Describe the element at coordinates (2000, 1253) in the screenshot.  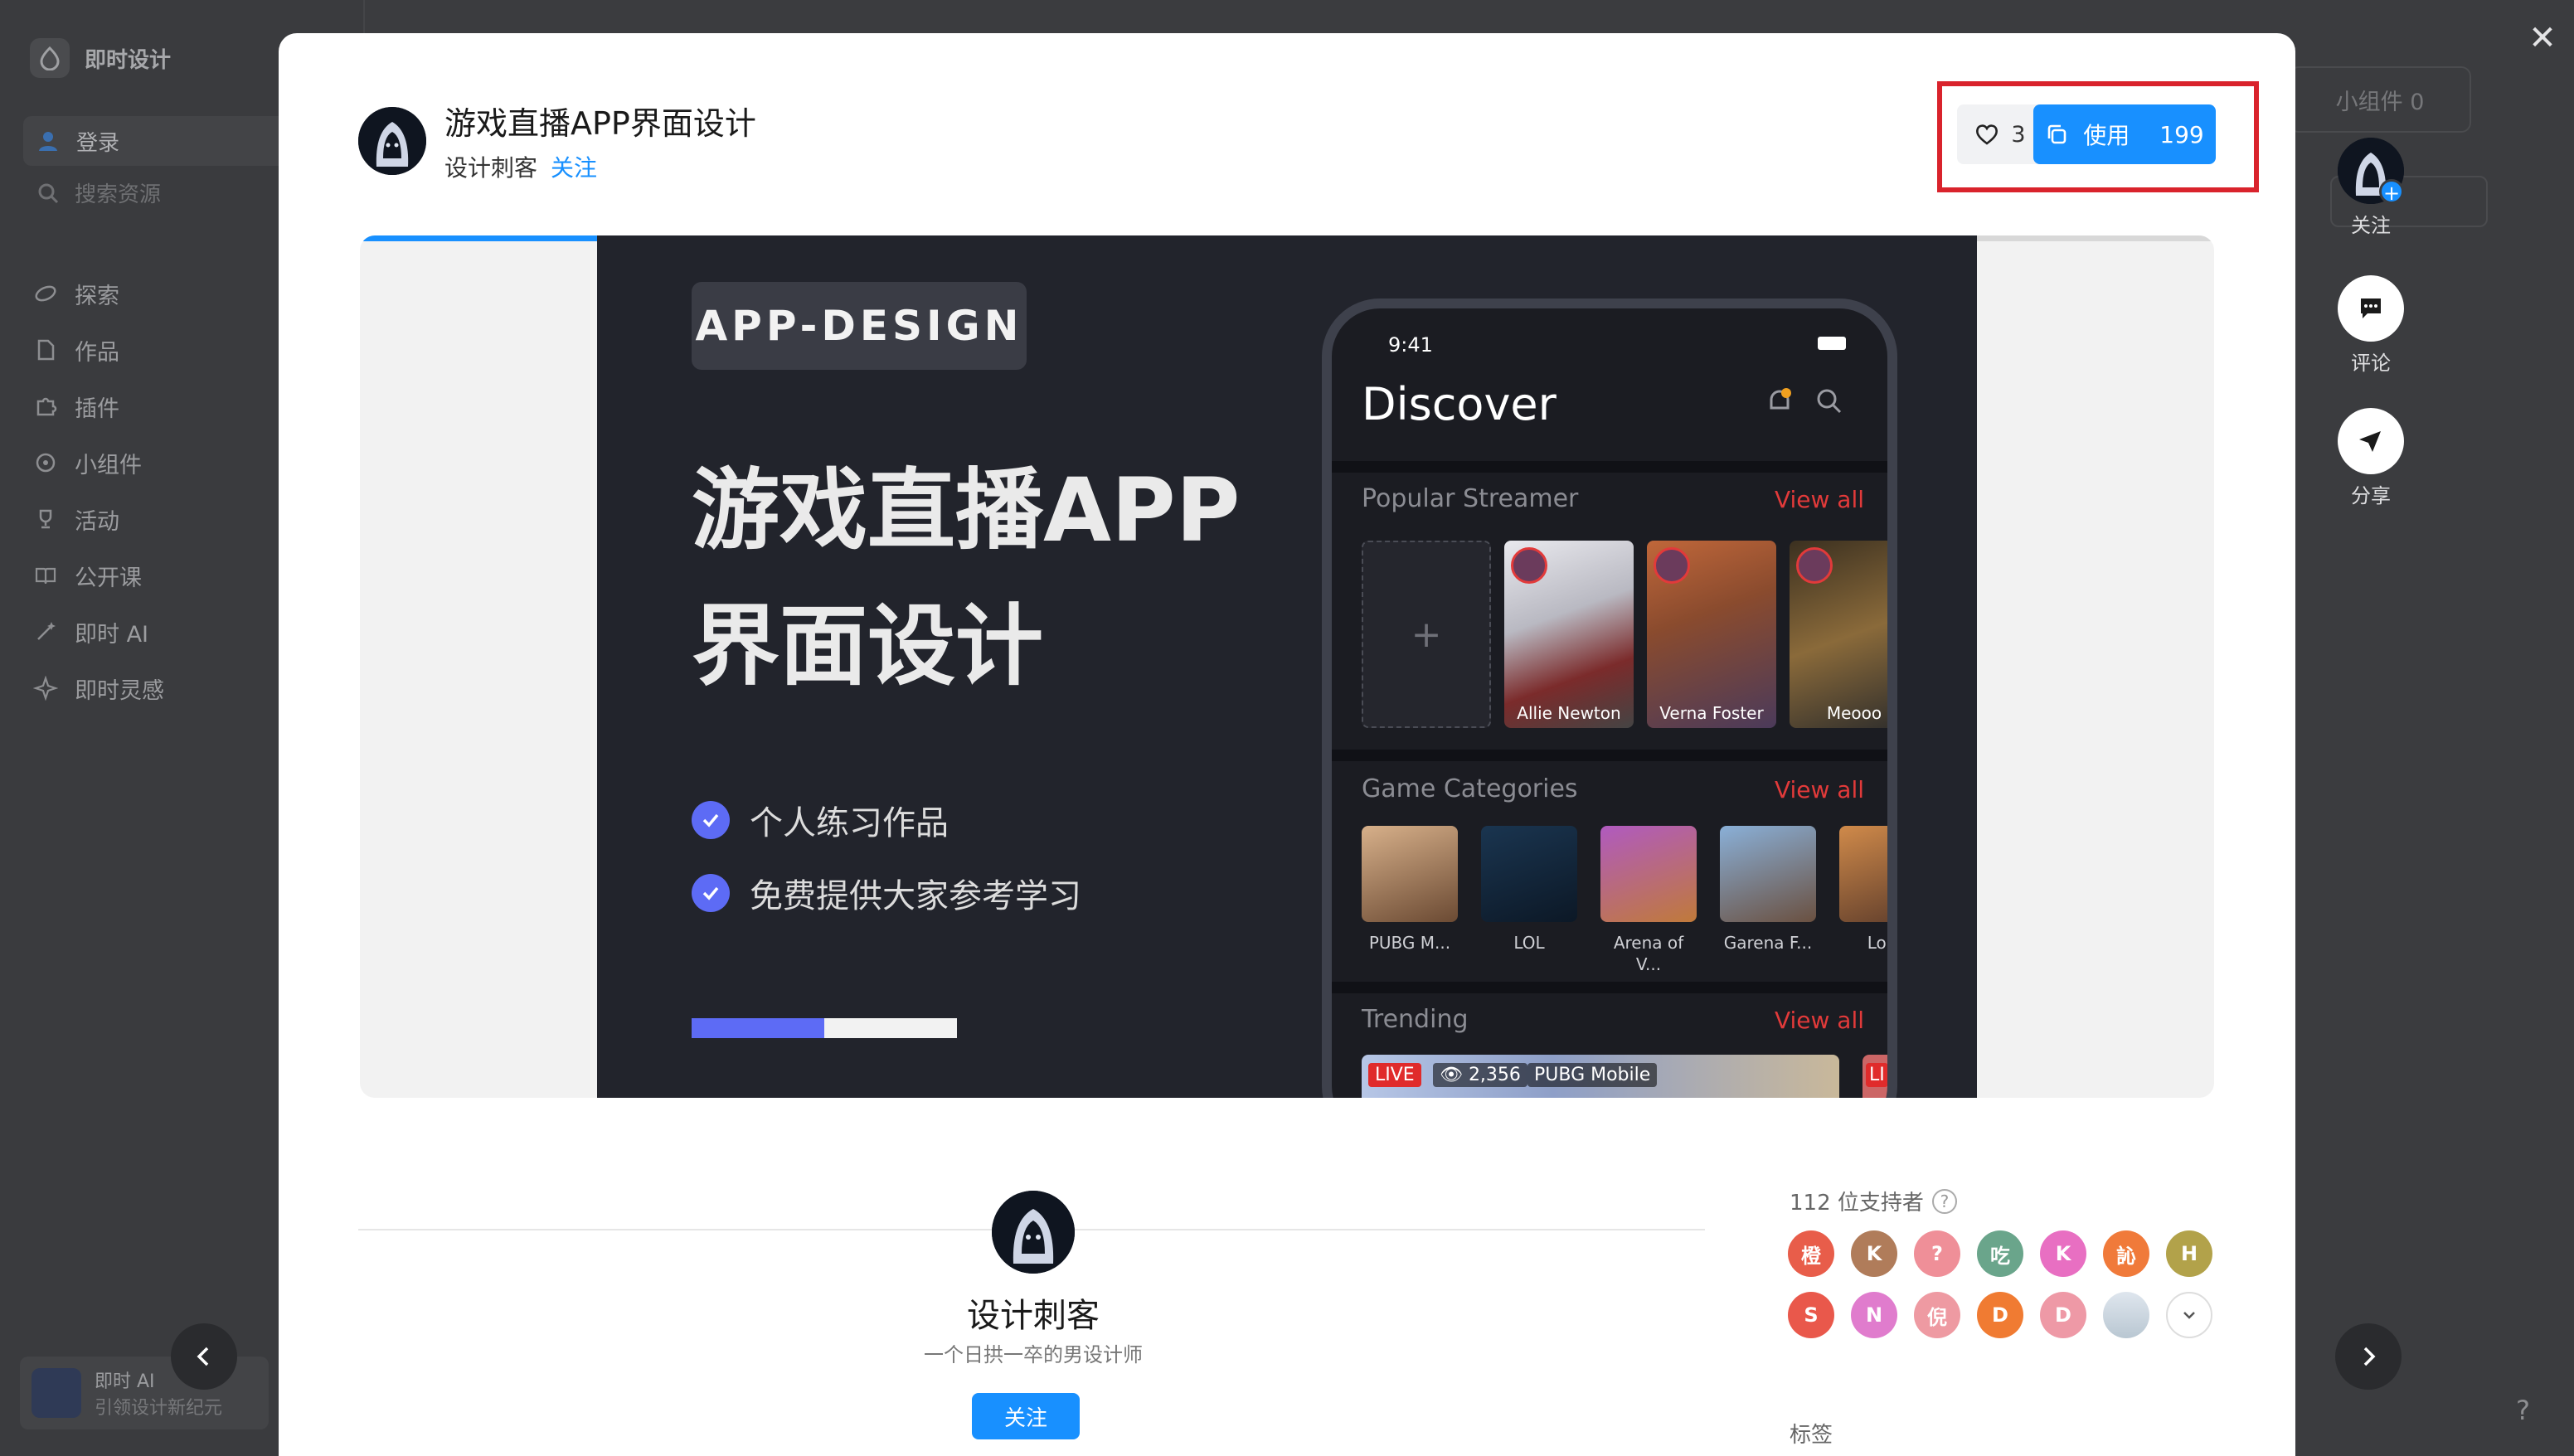
I see `supporter-avatar: 吃` at that location.